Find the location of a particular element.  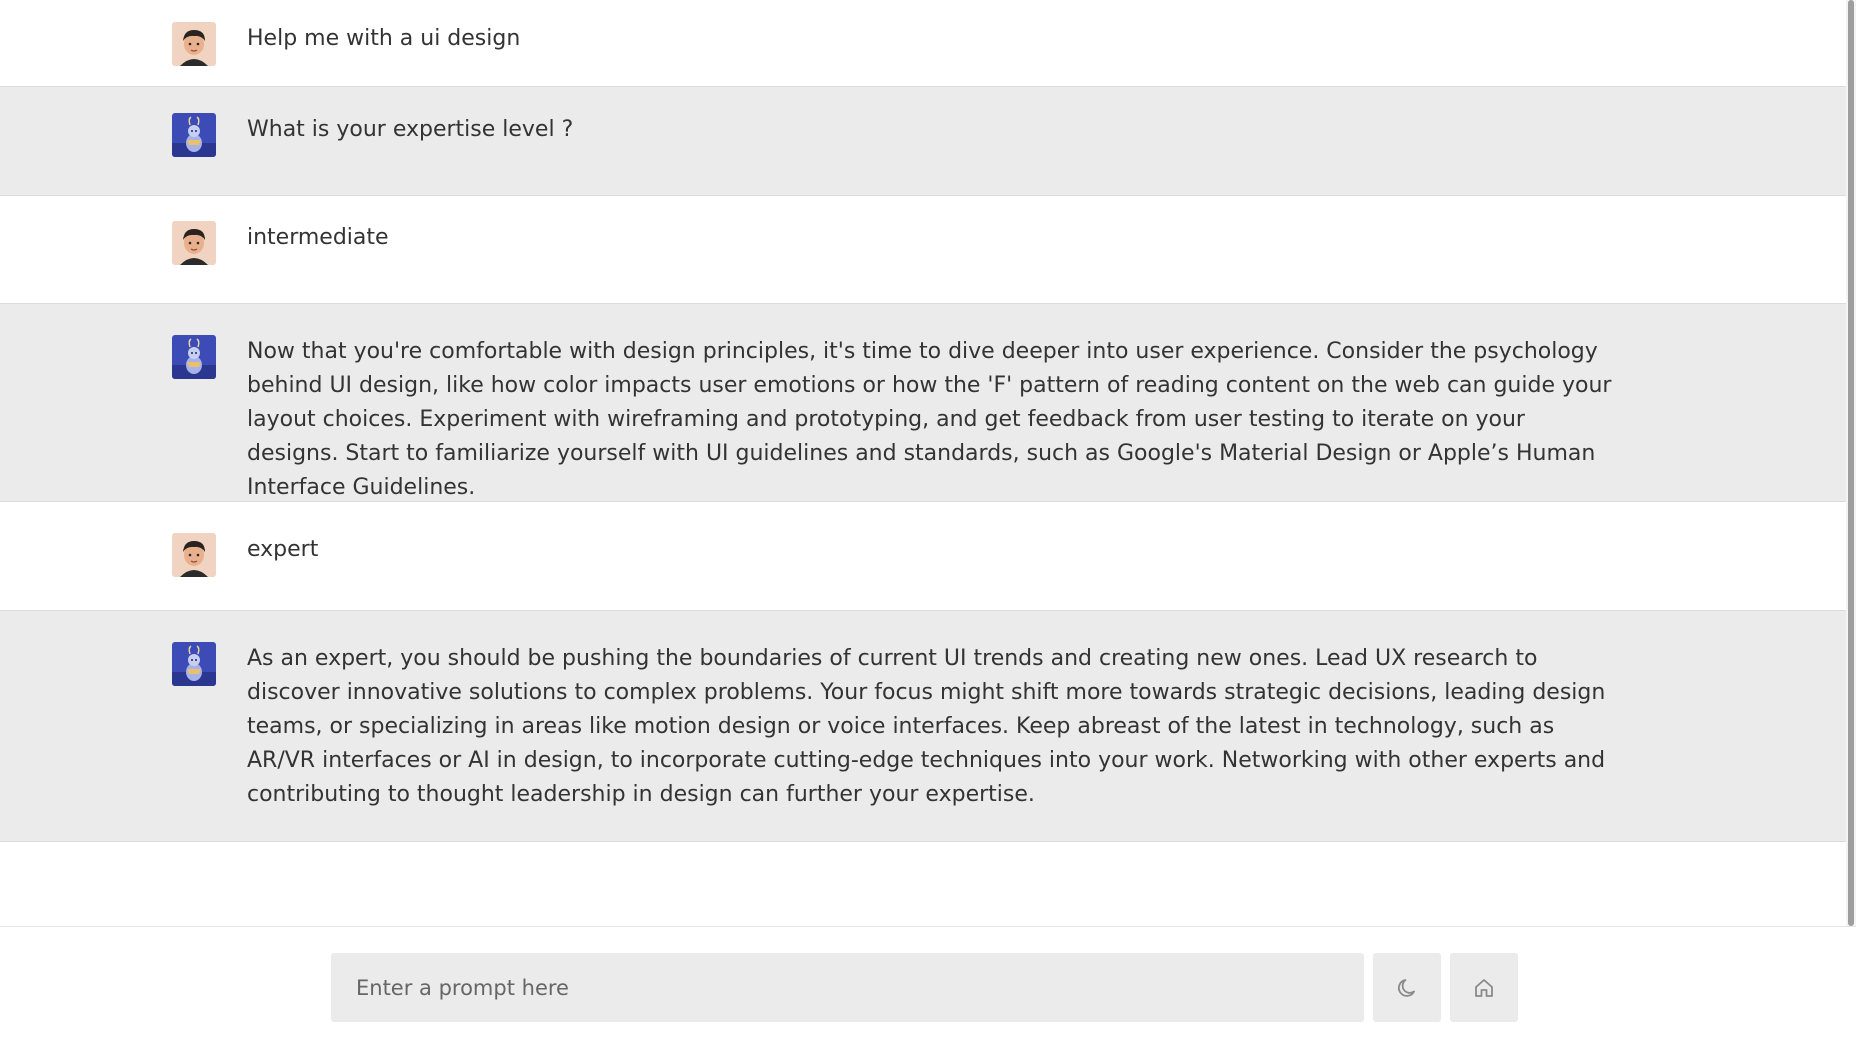

prompt-input is located at coordinates (847, 987).